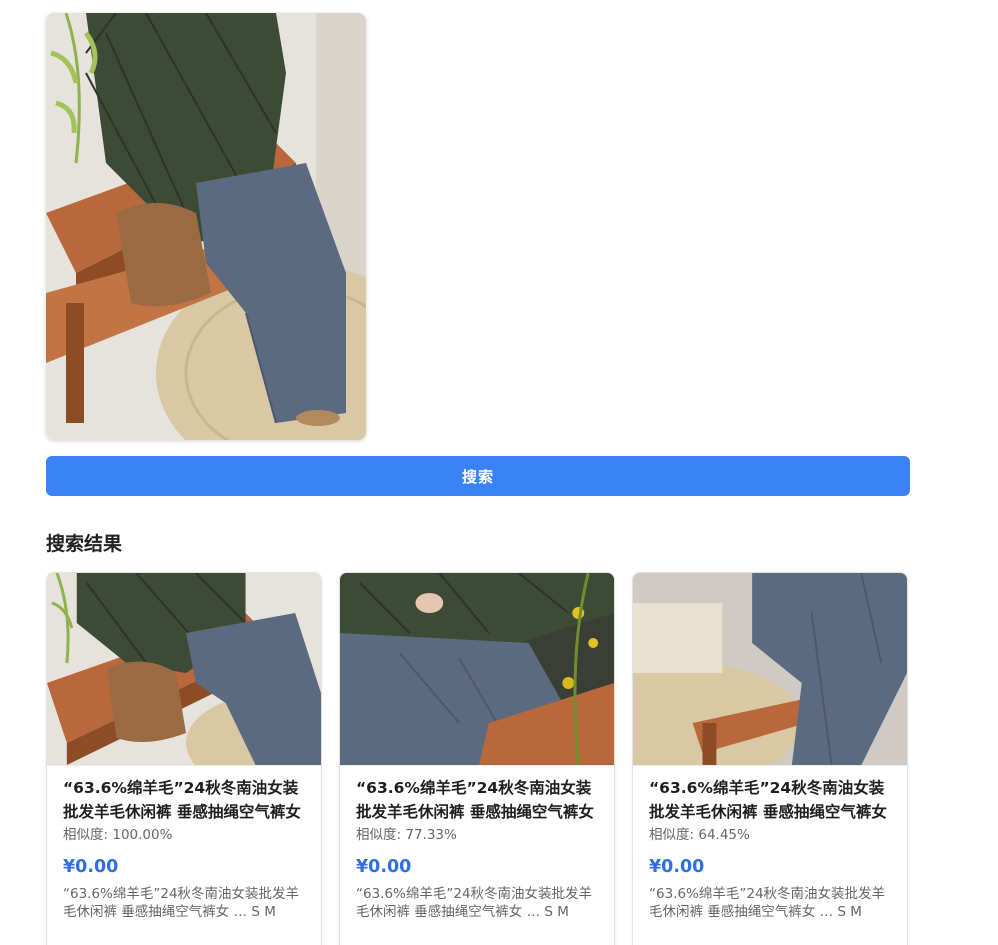 Image resolution: width=998 pixels, height=945 pixels. Describe the element at coordinates (142, 835) in the screenshot. I see `similarity-value: 100.00%` at that location.